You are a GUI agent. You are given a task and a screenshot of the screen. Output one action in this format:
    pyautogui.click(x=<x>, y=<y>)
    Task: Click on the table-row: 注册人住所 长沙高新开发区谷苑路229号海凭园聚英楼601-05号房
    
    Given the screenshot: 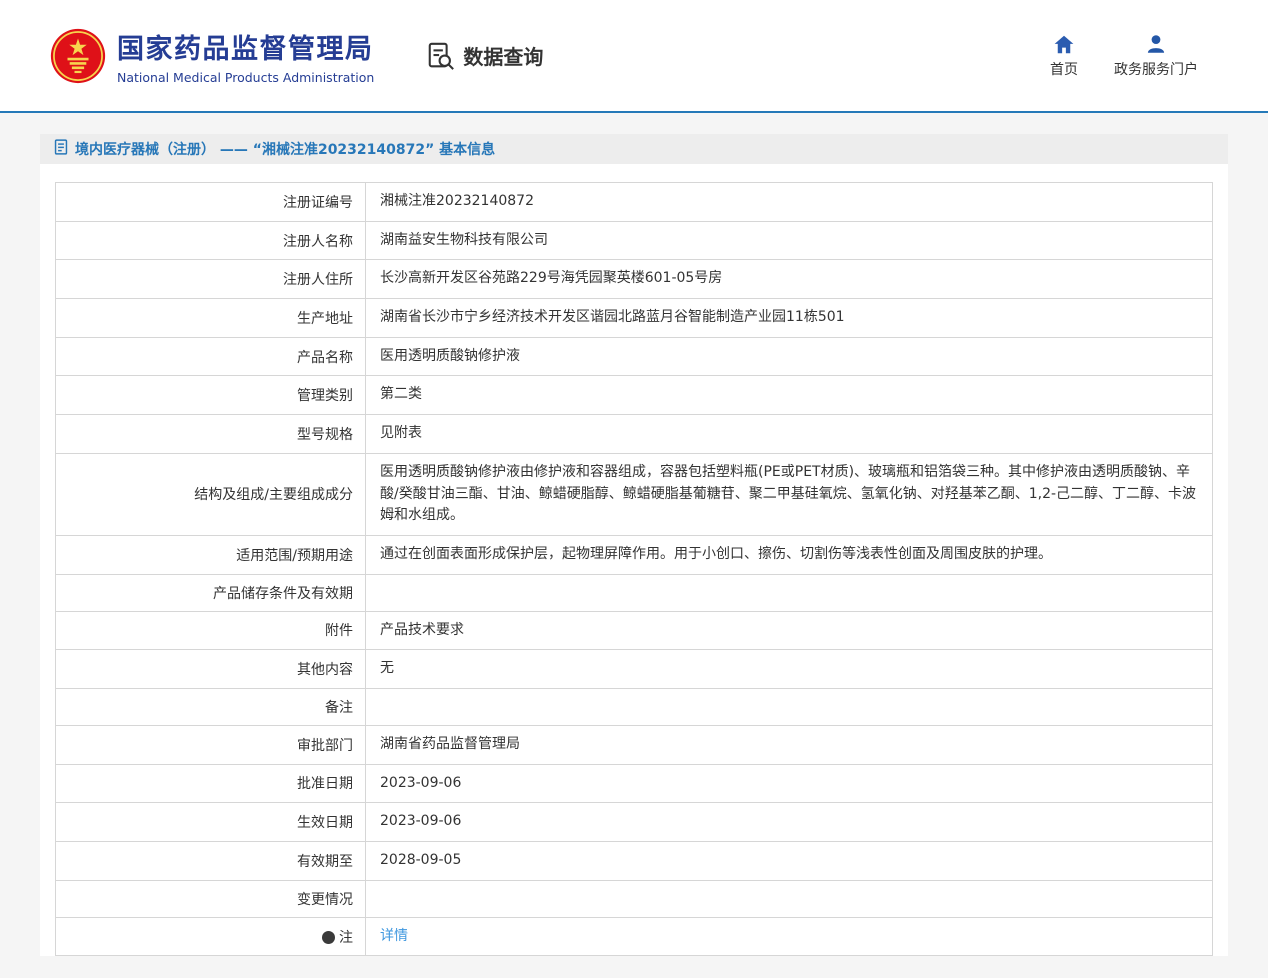 What is the action you would take?
    pyautogui.click(x=634, y=279)
    